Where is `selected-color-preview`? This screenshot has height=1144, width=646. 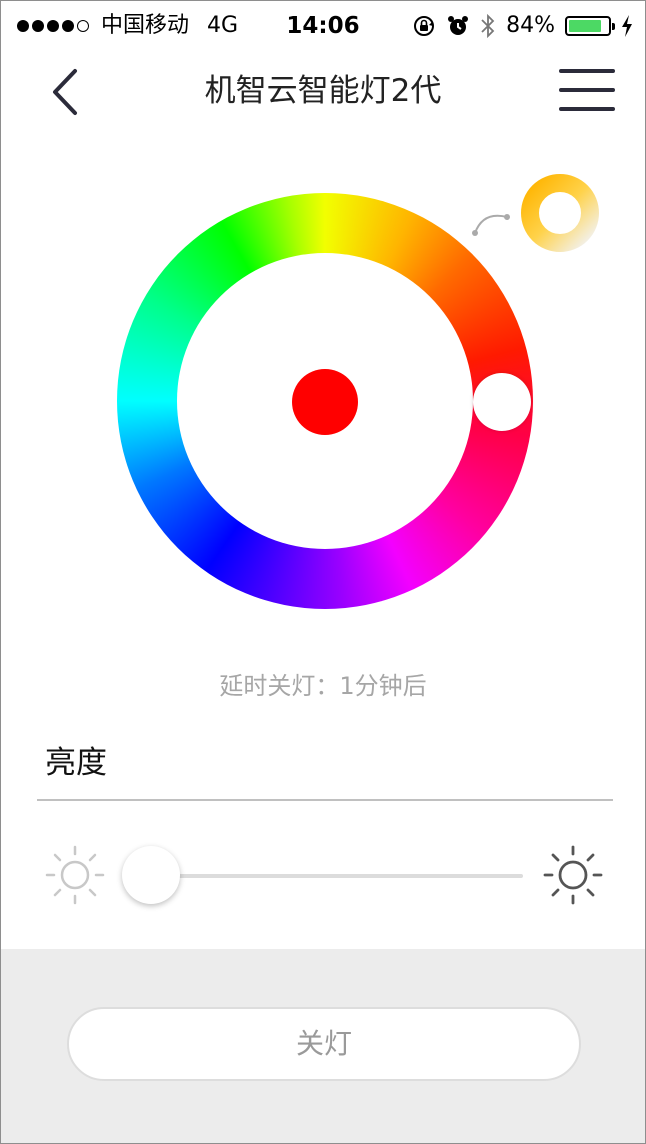 selected-color-preview is located at coordinates (325, 402).